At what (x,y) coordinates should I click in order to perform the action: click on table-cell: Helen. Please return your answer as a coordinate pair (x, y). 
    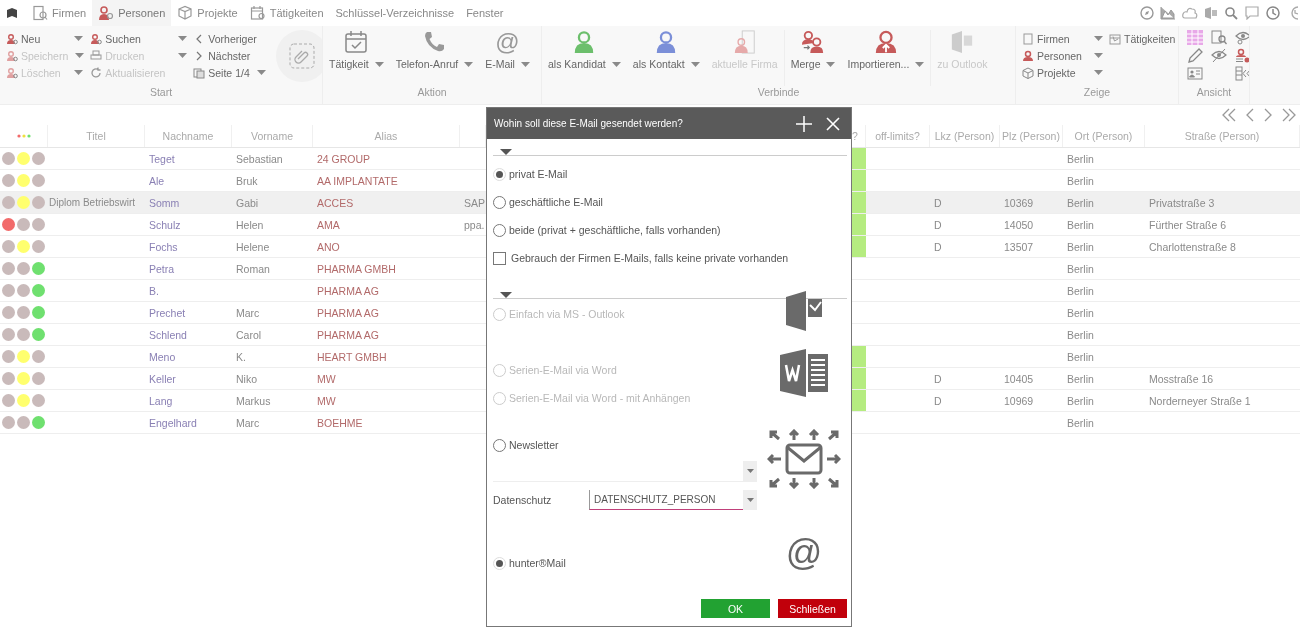
    Looking at the image, I should click on (250, 224).